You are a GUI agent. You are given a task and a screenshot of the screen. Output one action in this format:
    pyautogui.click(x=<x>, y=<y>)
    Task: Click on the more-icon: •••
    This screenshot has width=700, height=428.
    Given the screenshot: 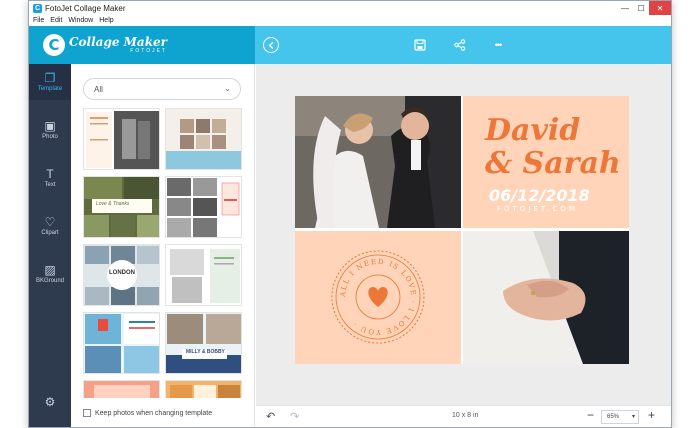 What is the action you would take?
    pyautogui.click(x=498, y=45)
    